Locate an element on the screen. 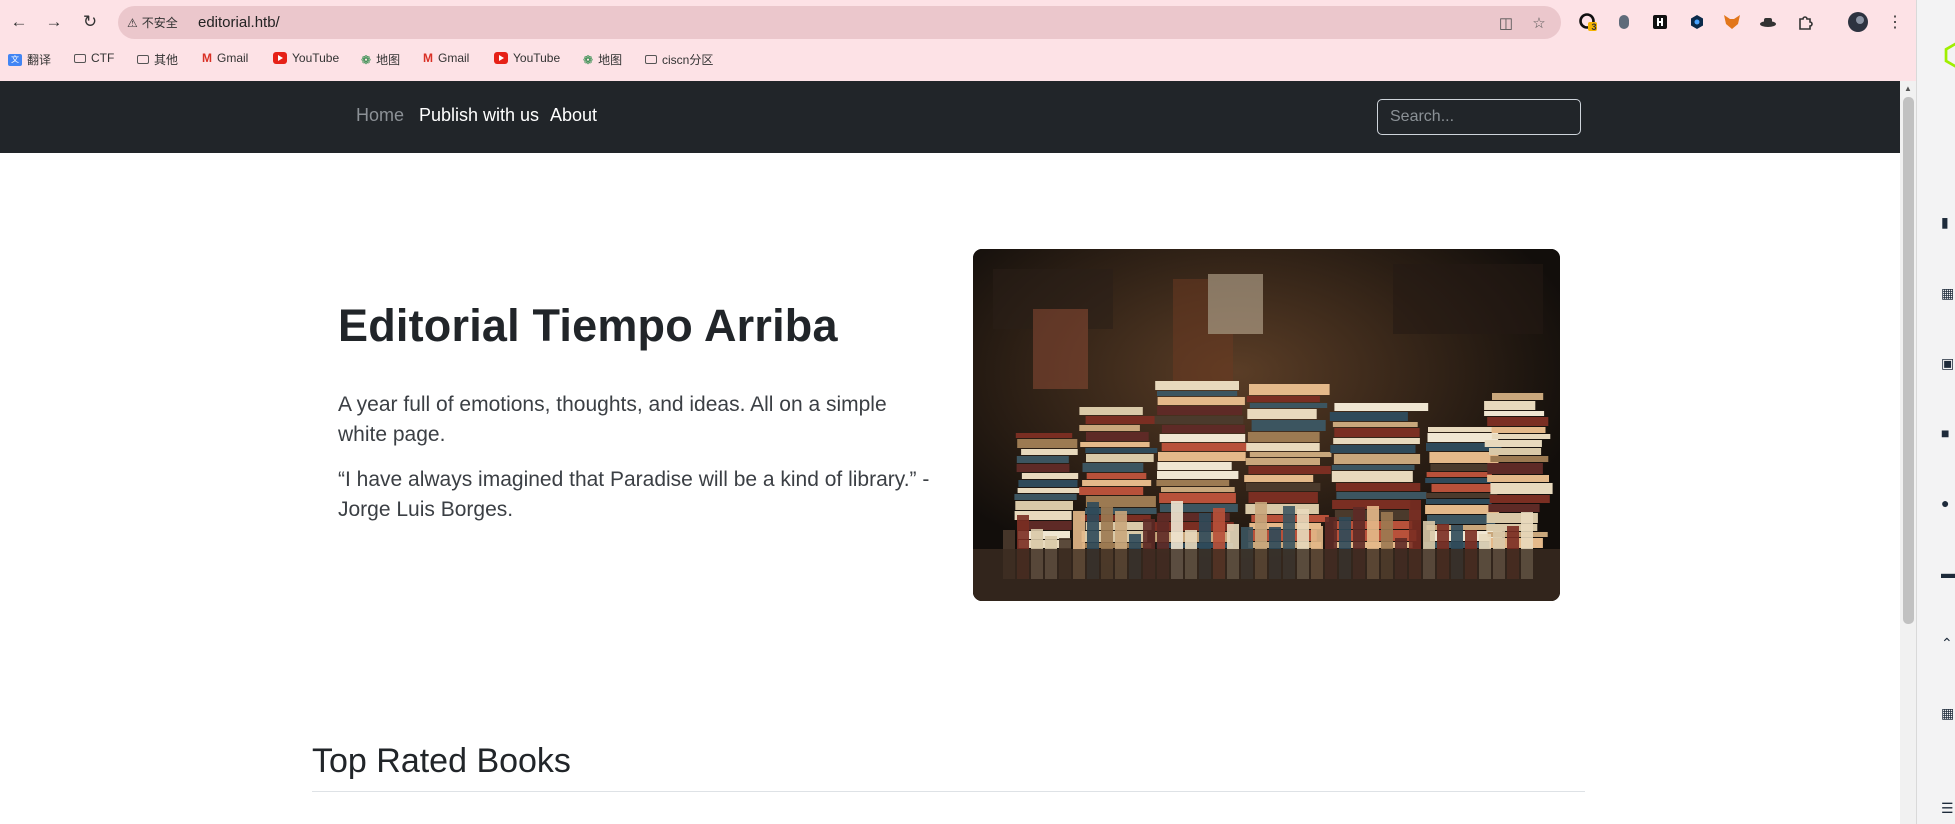 The width and height of the screenshot is (1955, 824). bookmark-folder: 其他 is located at coordinates (157, 59).